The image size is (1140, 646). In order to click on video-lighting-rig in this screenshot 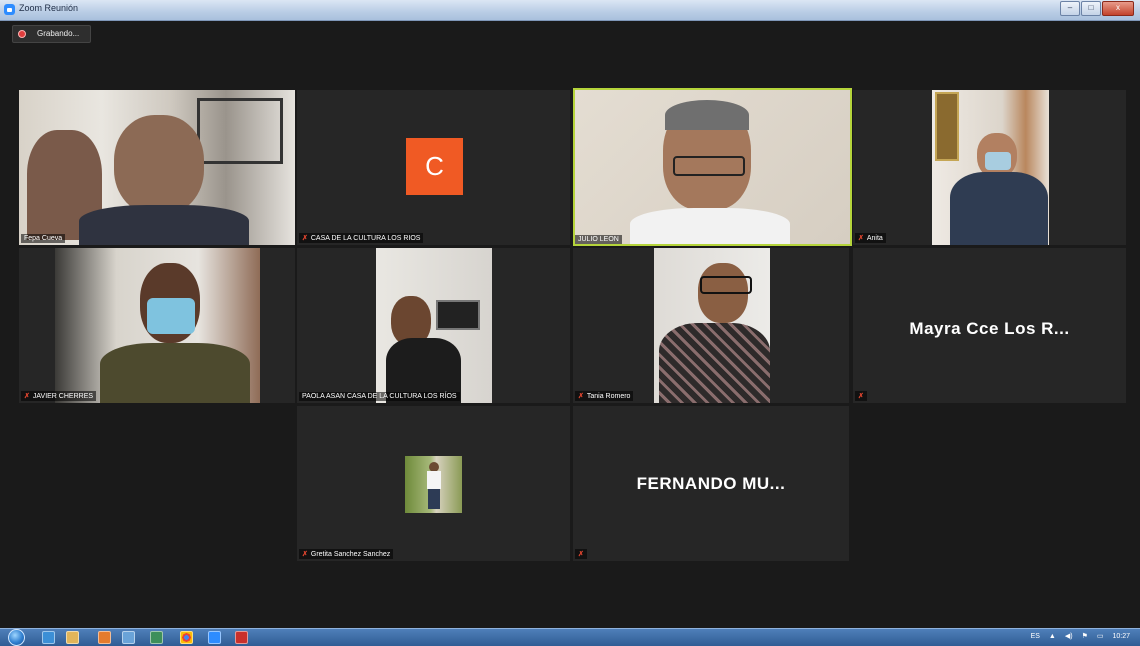, I will do `click(240, 131)`.